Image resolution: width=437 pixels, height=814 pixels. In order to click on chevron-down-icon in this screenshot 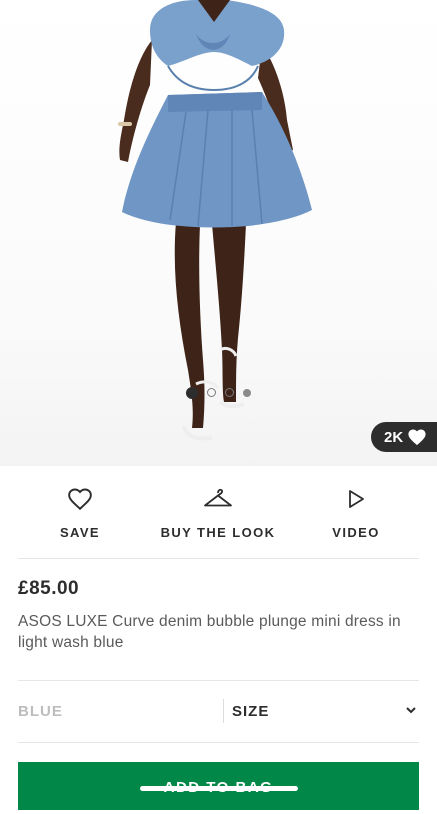, I will do `click(411, 710)`.